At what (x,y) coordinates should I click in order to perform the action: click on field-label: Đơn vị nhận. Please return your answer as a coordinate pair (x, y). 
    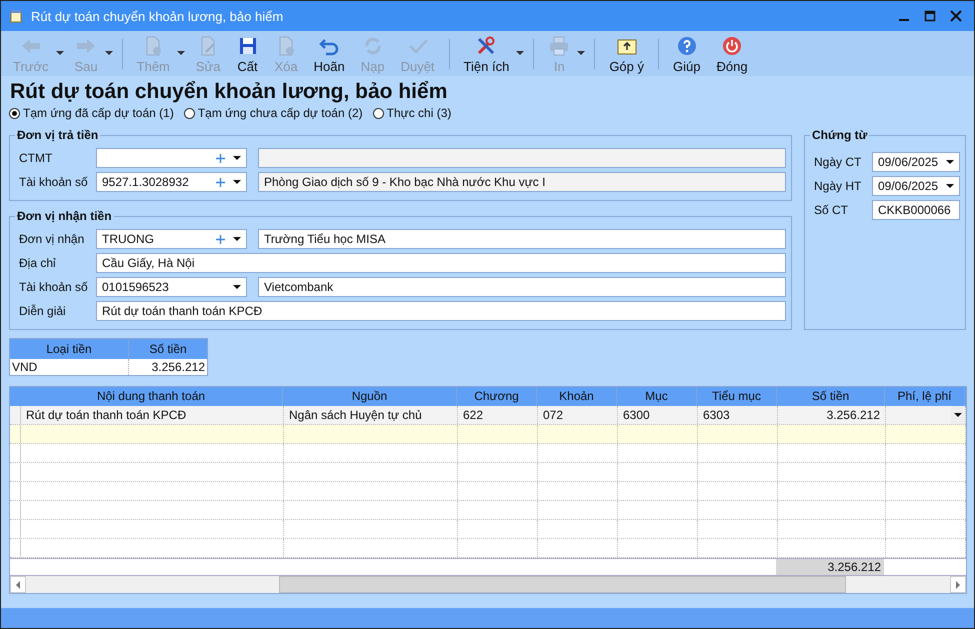
    Looking at the image, I should click on (52, 239).